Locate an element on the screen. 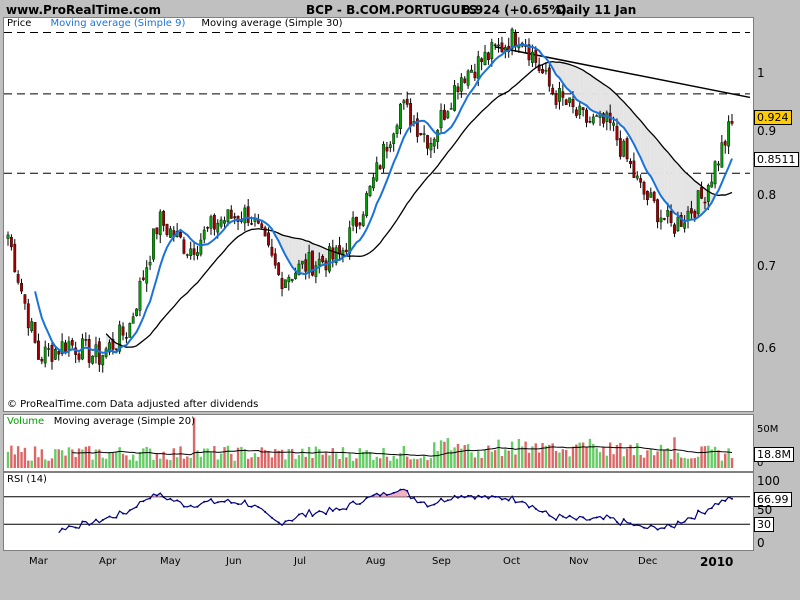  price-tick-0.6: 0.6 is located at coordinates (767, 348).